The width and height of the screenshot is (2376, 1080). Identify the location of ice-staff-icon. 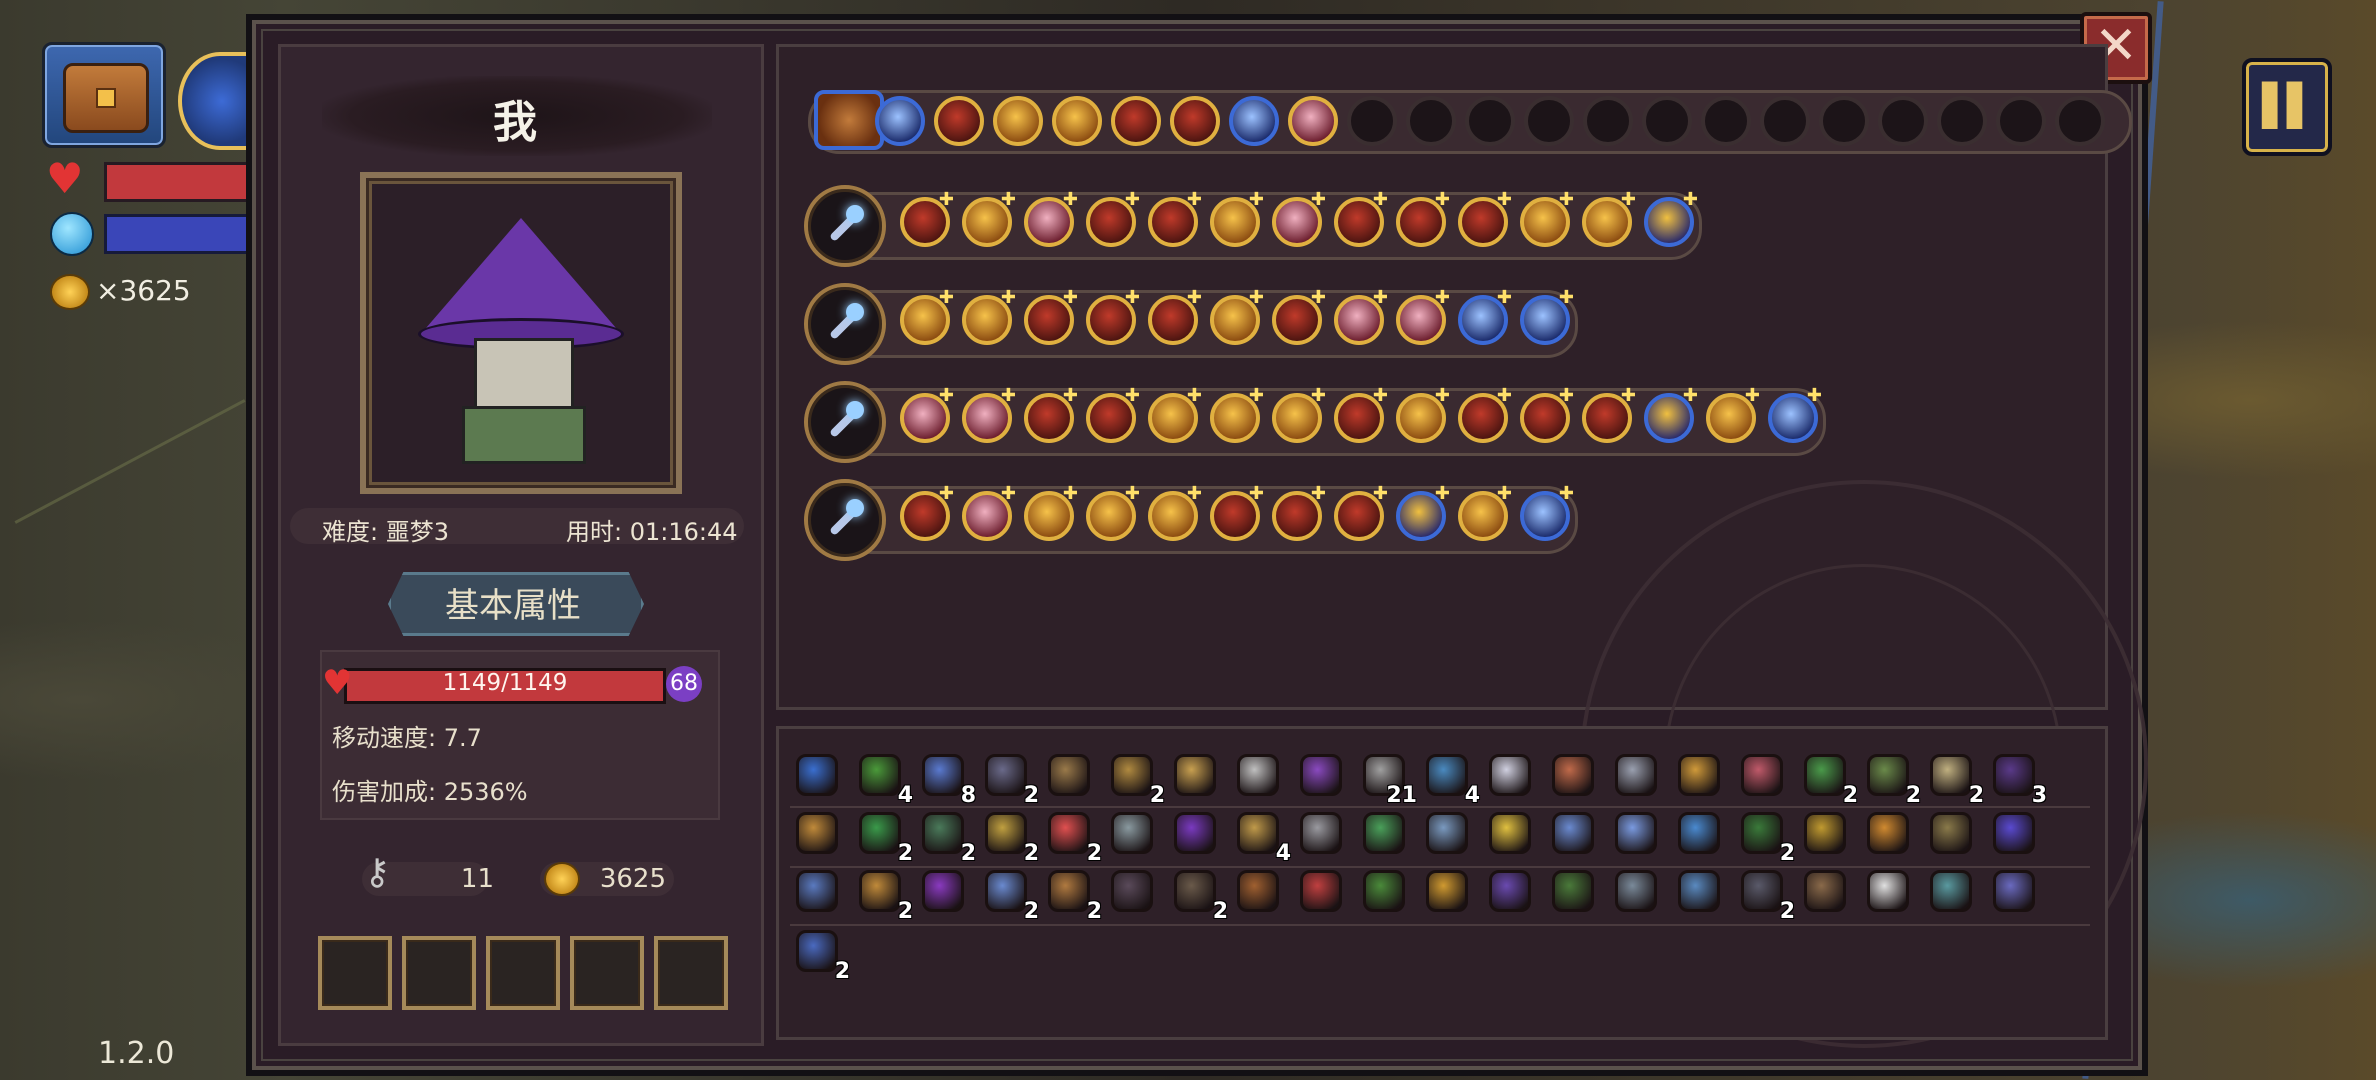
(845, 422).